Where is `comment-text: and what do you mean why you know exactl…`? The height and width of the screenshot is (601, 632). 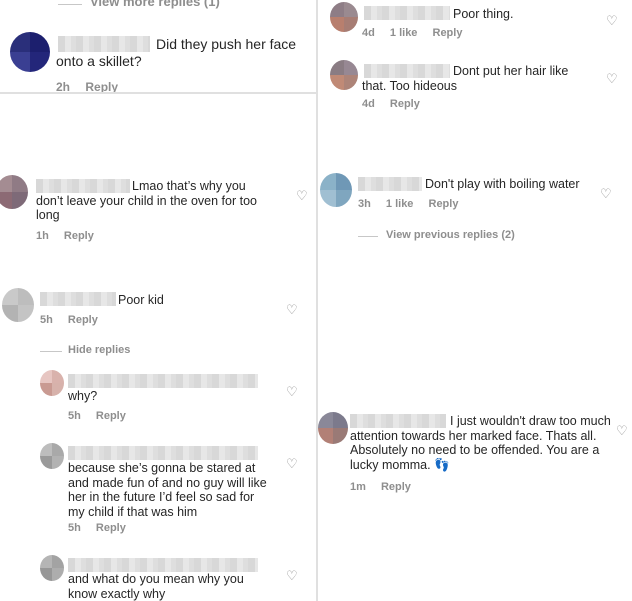 comment-text: and what do you mean why you know exactl… is located at coordinates (156, 586).